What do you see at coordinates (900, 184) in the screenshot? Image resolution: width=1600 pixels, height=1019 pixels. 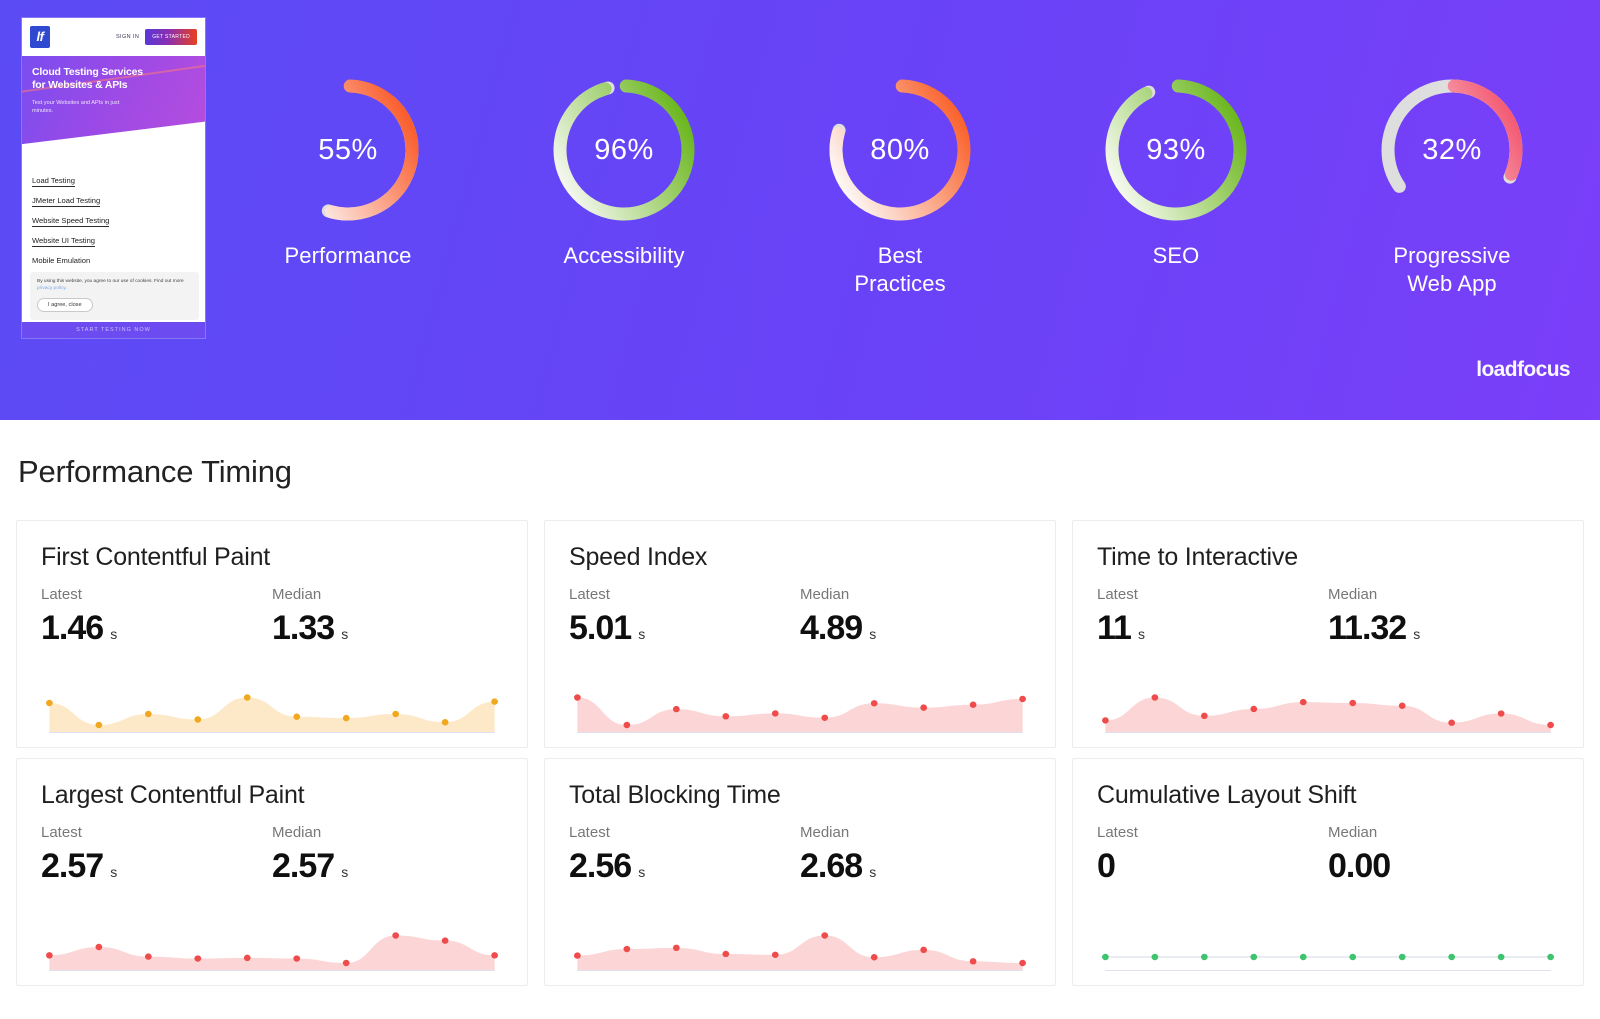 I see `gauge-best-practices: 80% Best Practices` at bounding box center [900, 184].